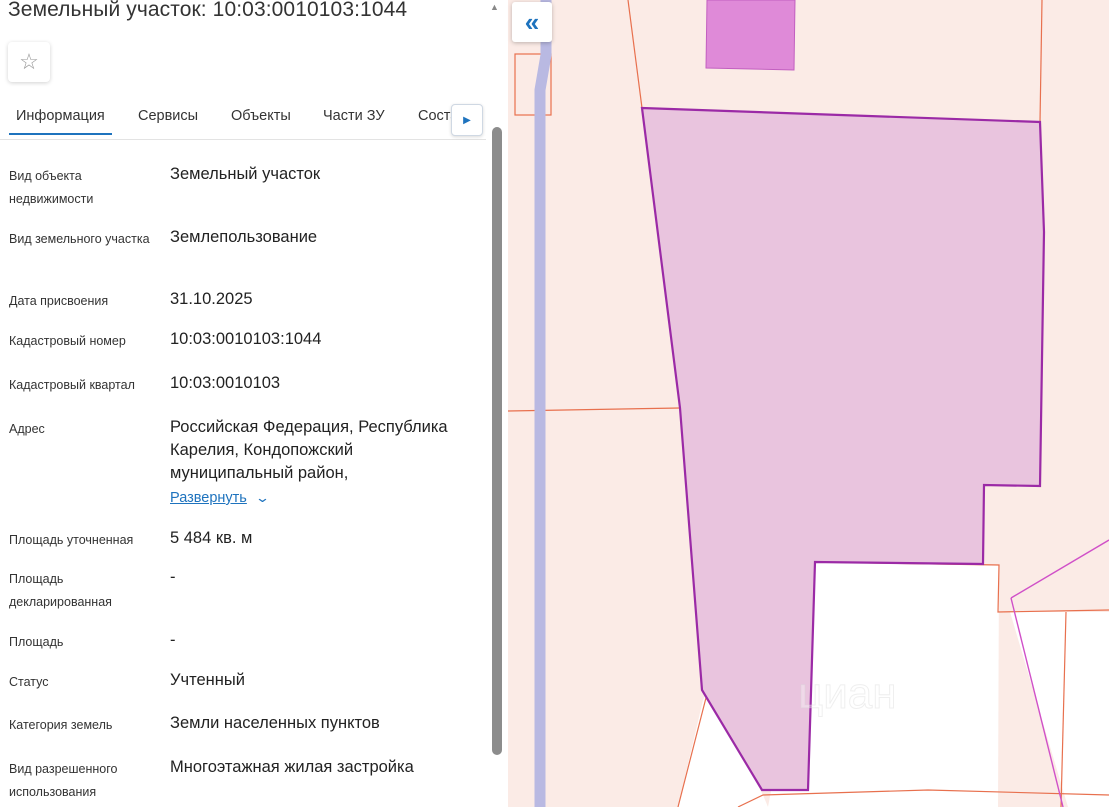 The height and width of the screenshot is (807, 1109). What do you see at coordinates (208, 498) in the screenshot?
I see `address-expand-link: Развернуть` at bounding box center [208, 498].